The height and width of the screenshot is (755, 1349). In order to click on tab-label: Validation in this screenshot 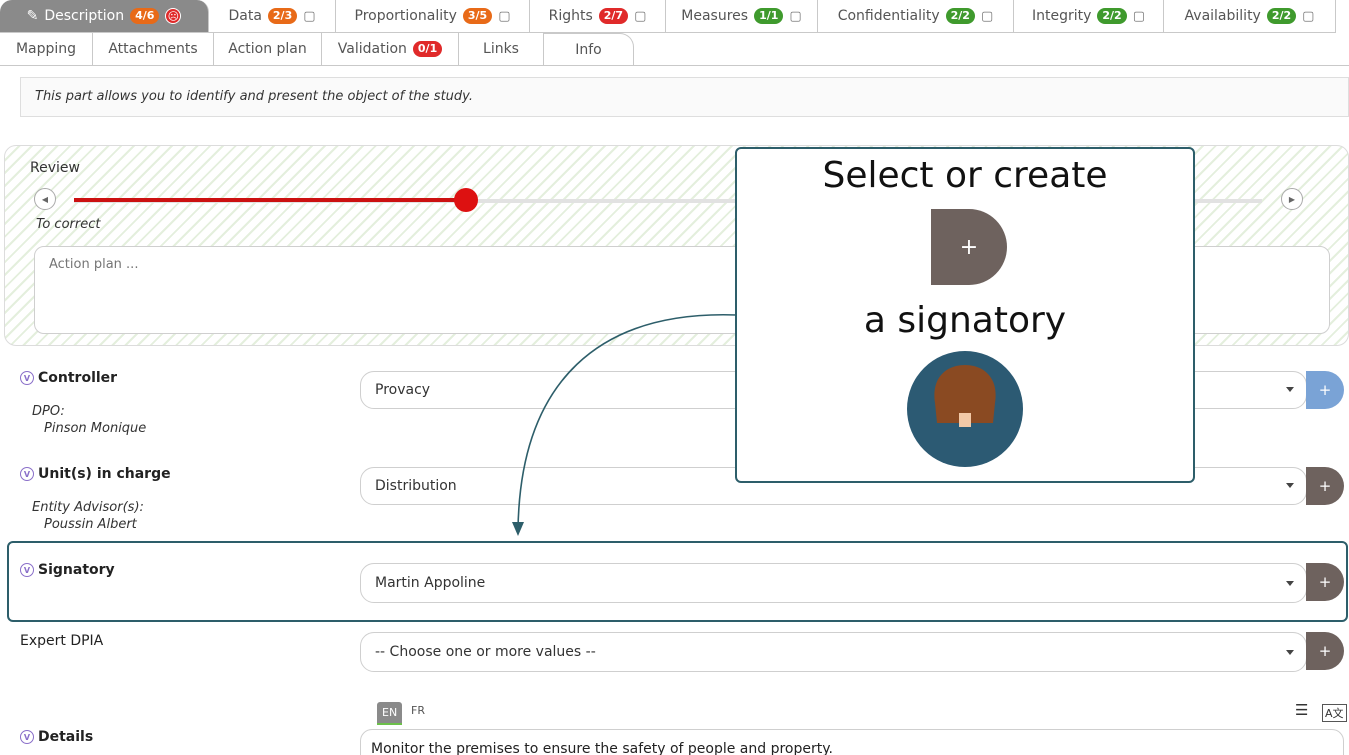, I will do `click(372, 49)`.